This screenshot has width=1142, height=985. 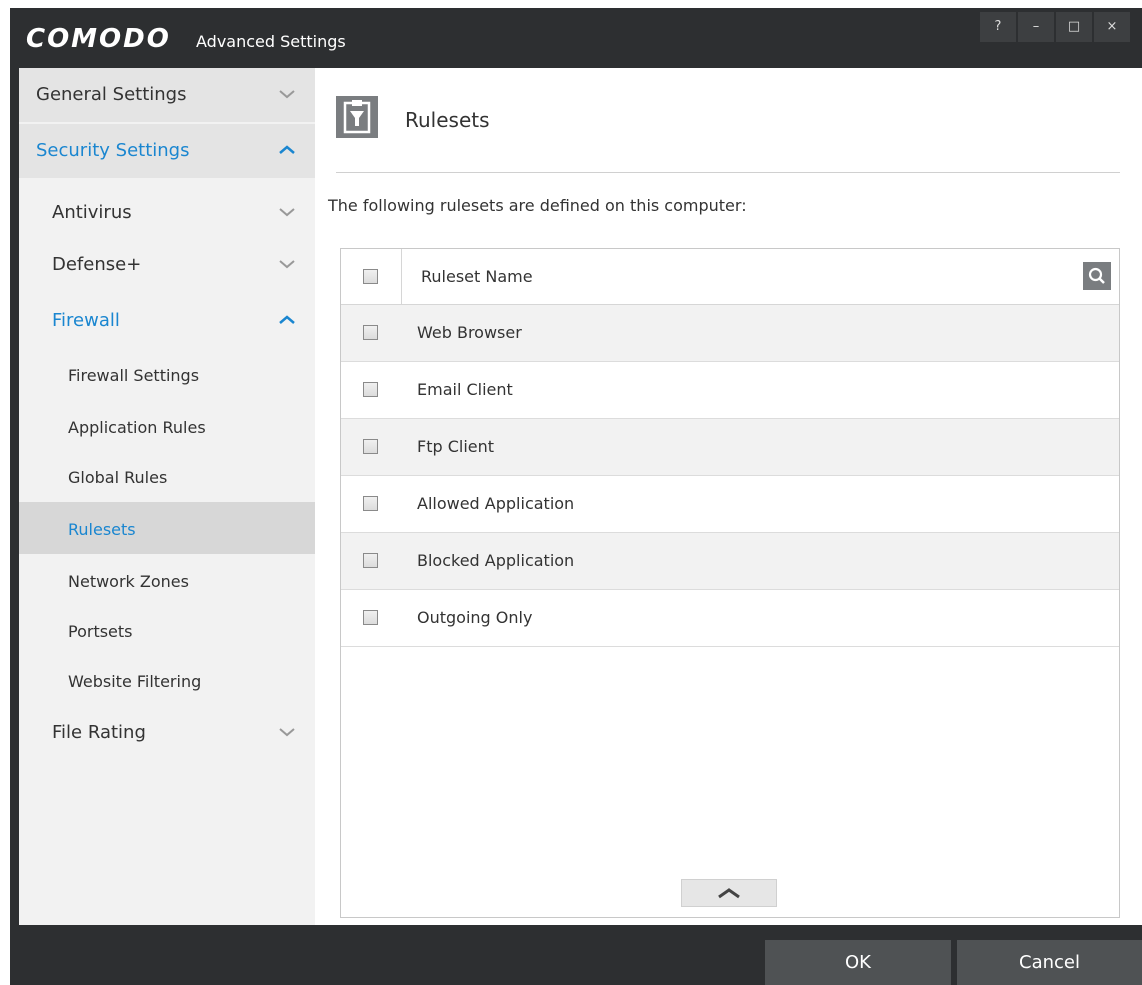 What do you see at coordinates (167, 321) in the screenshot?
I see `sidebar-item-firewall: Firewall` at bounding box center [167, 321].